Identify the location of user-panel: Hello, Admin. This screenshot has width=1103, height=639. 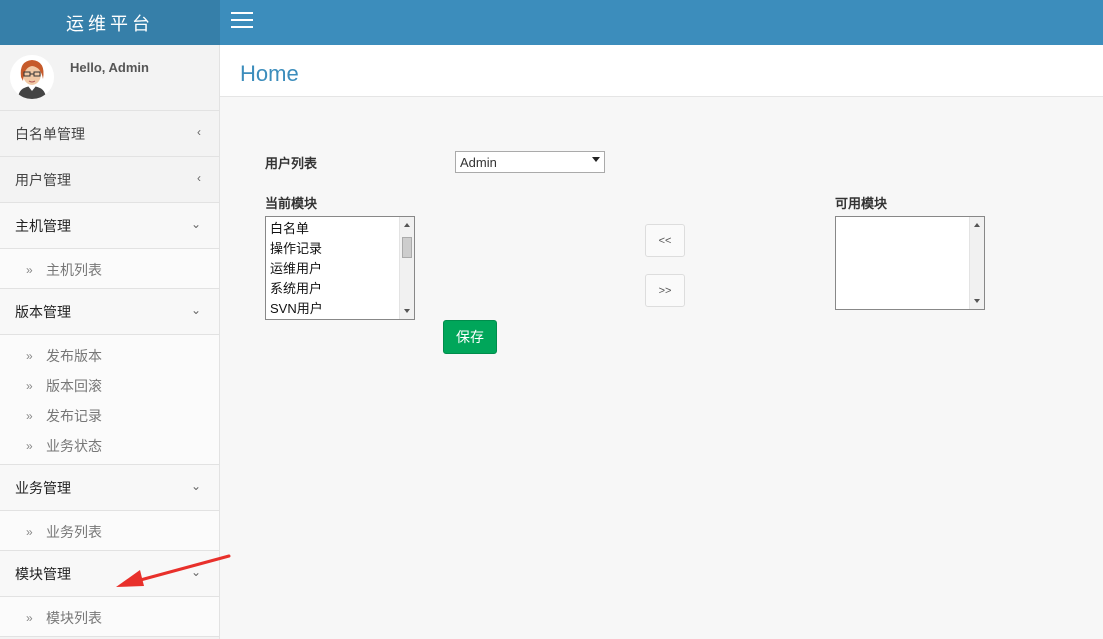
(109, 78).